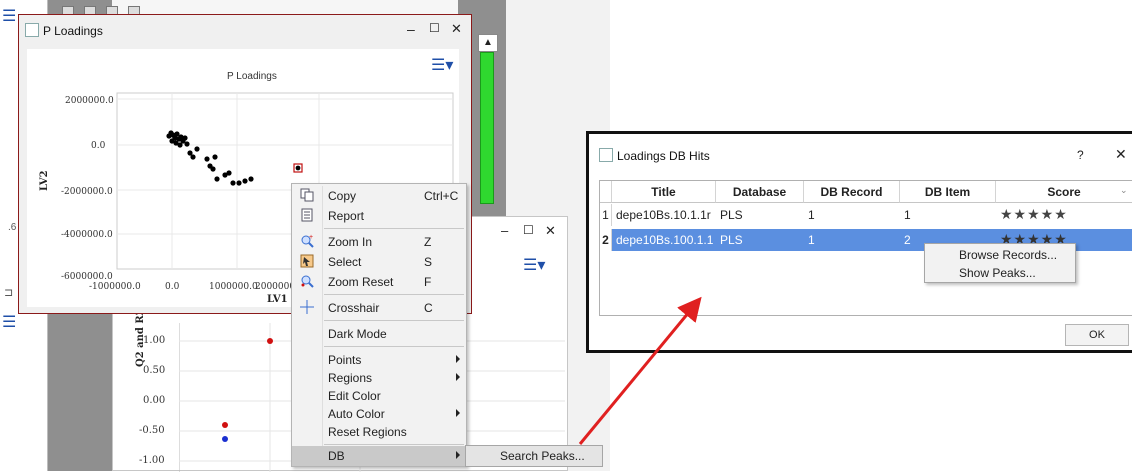 The width and height of the screenshot is (1132, 472). I want to click on y-tick-label: 0.50, so click(154, 370).